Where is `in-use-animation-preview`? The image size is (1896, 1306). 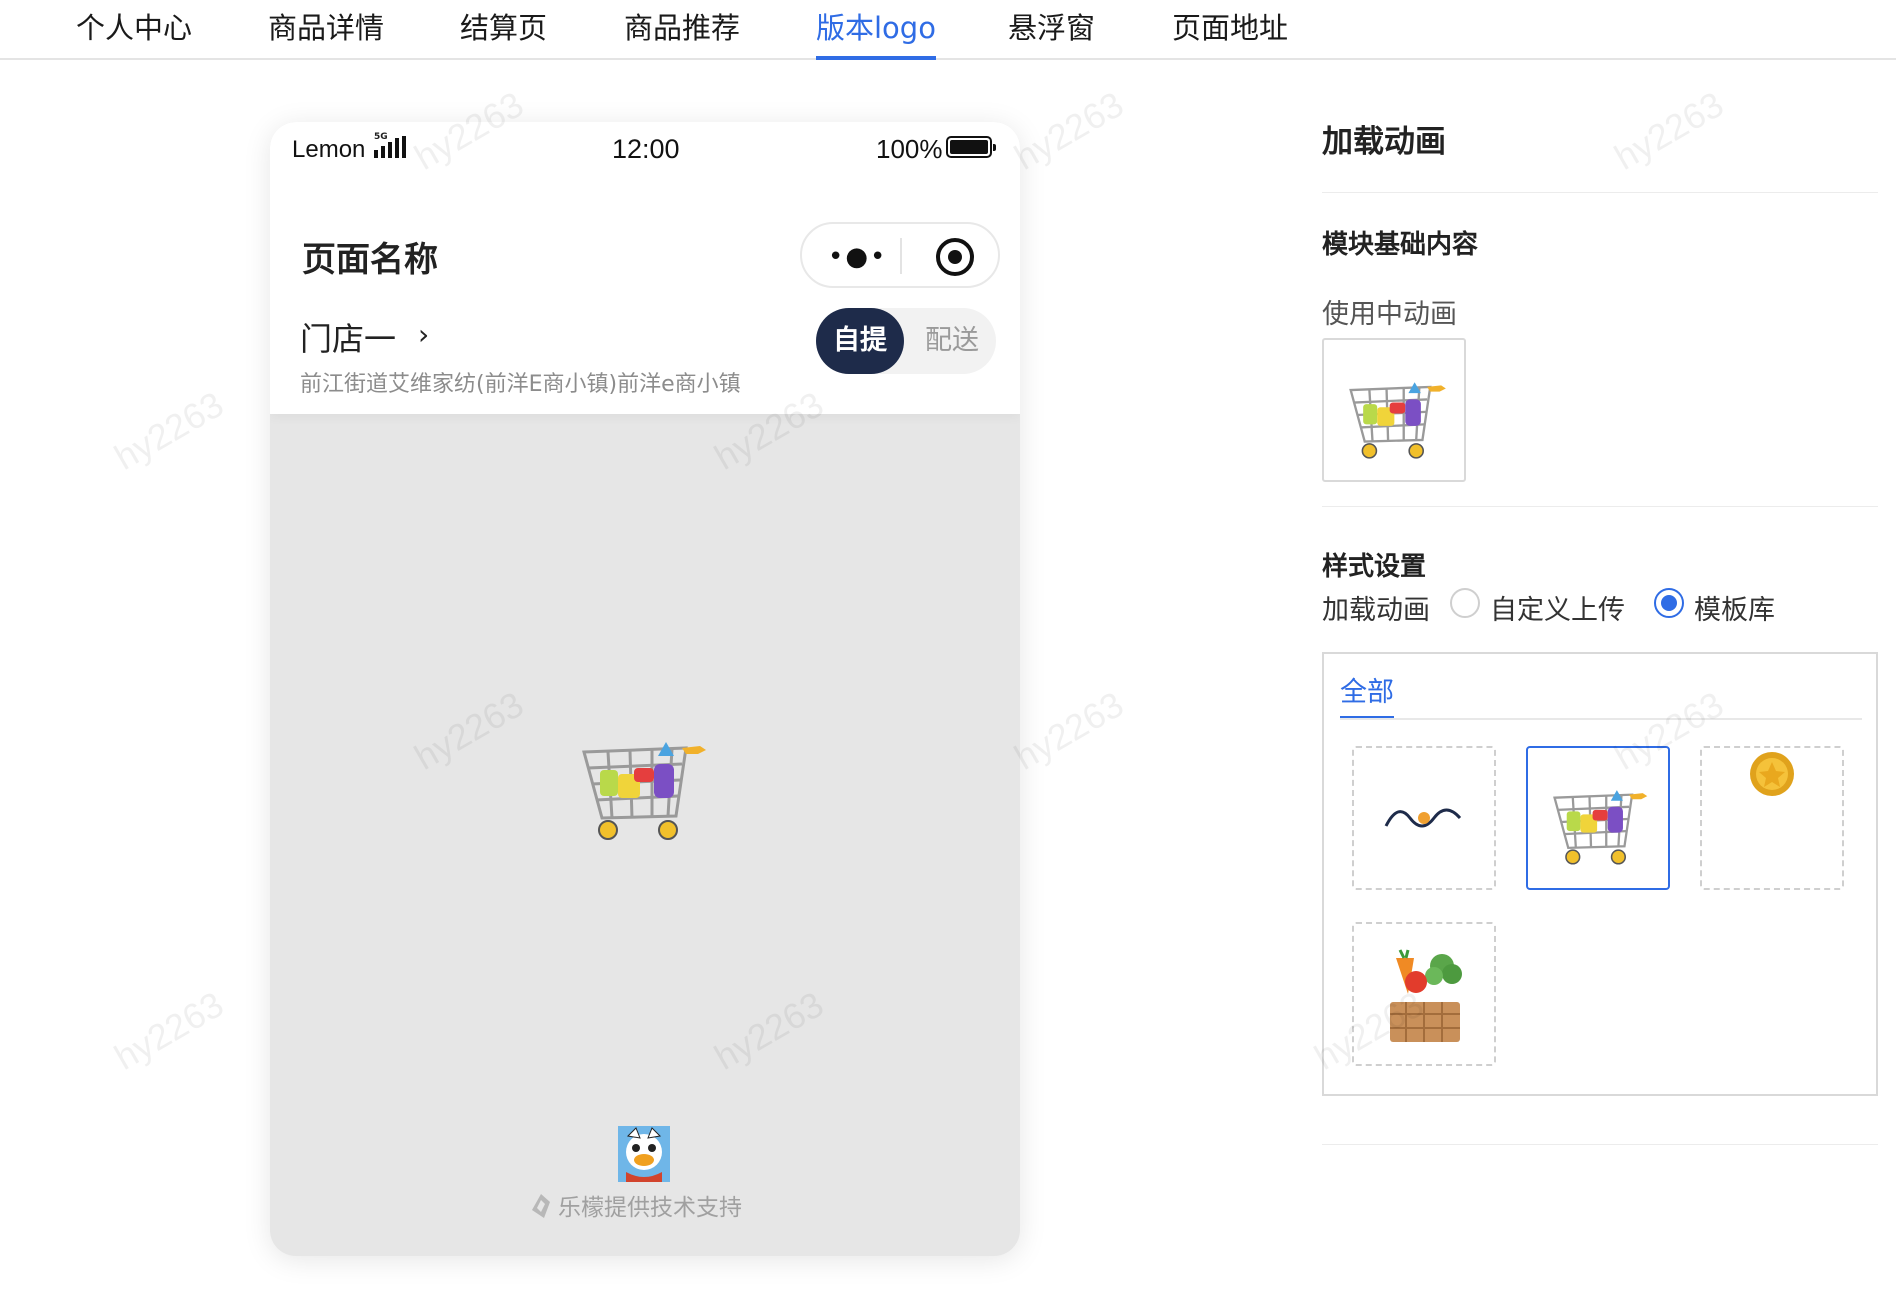 in-use-animation-preview is located at coordinates (1394, 410).